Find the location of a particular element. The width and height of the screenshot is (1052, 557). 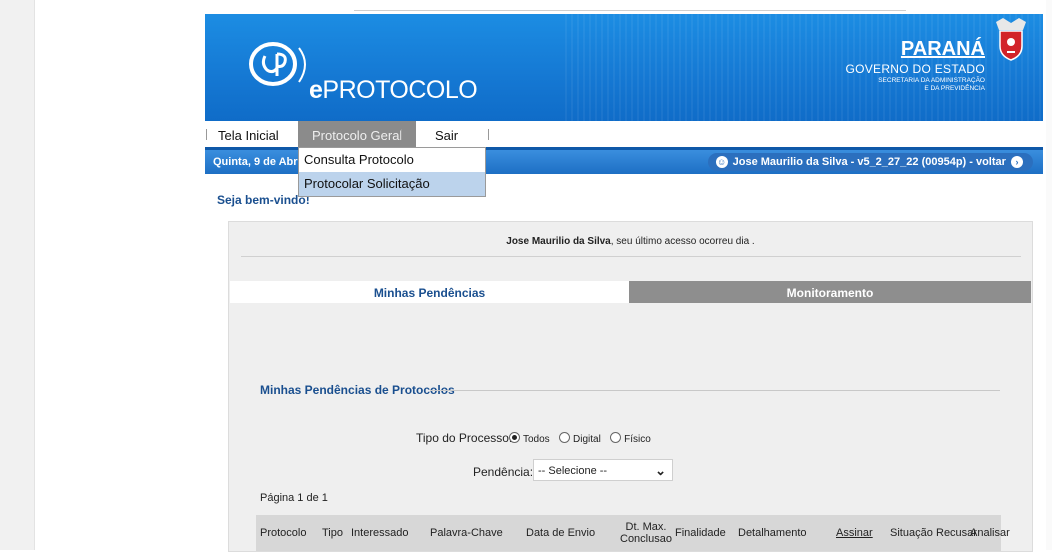

chevron-down-icon: ⌄ is located at coordinates (660, 470).